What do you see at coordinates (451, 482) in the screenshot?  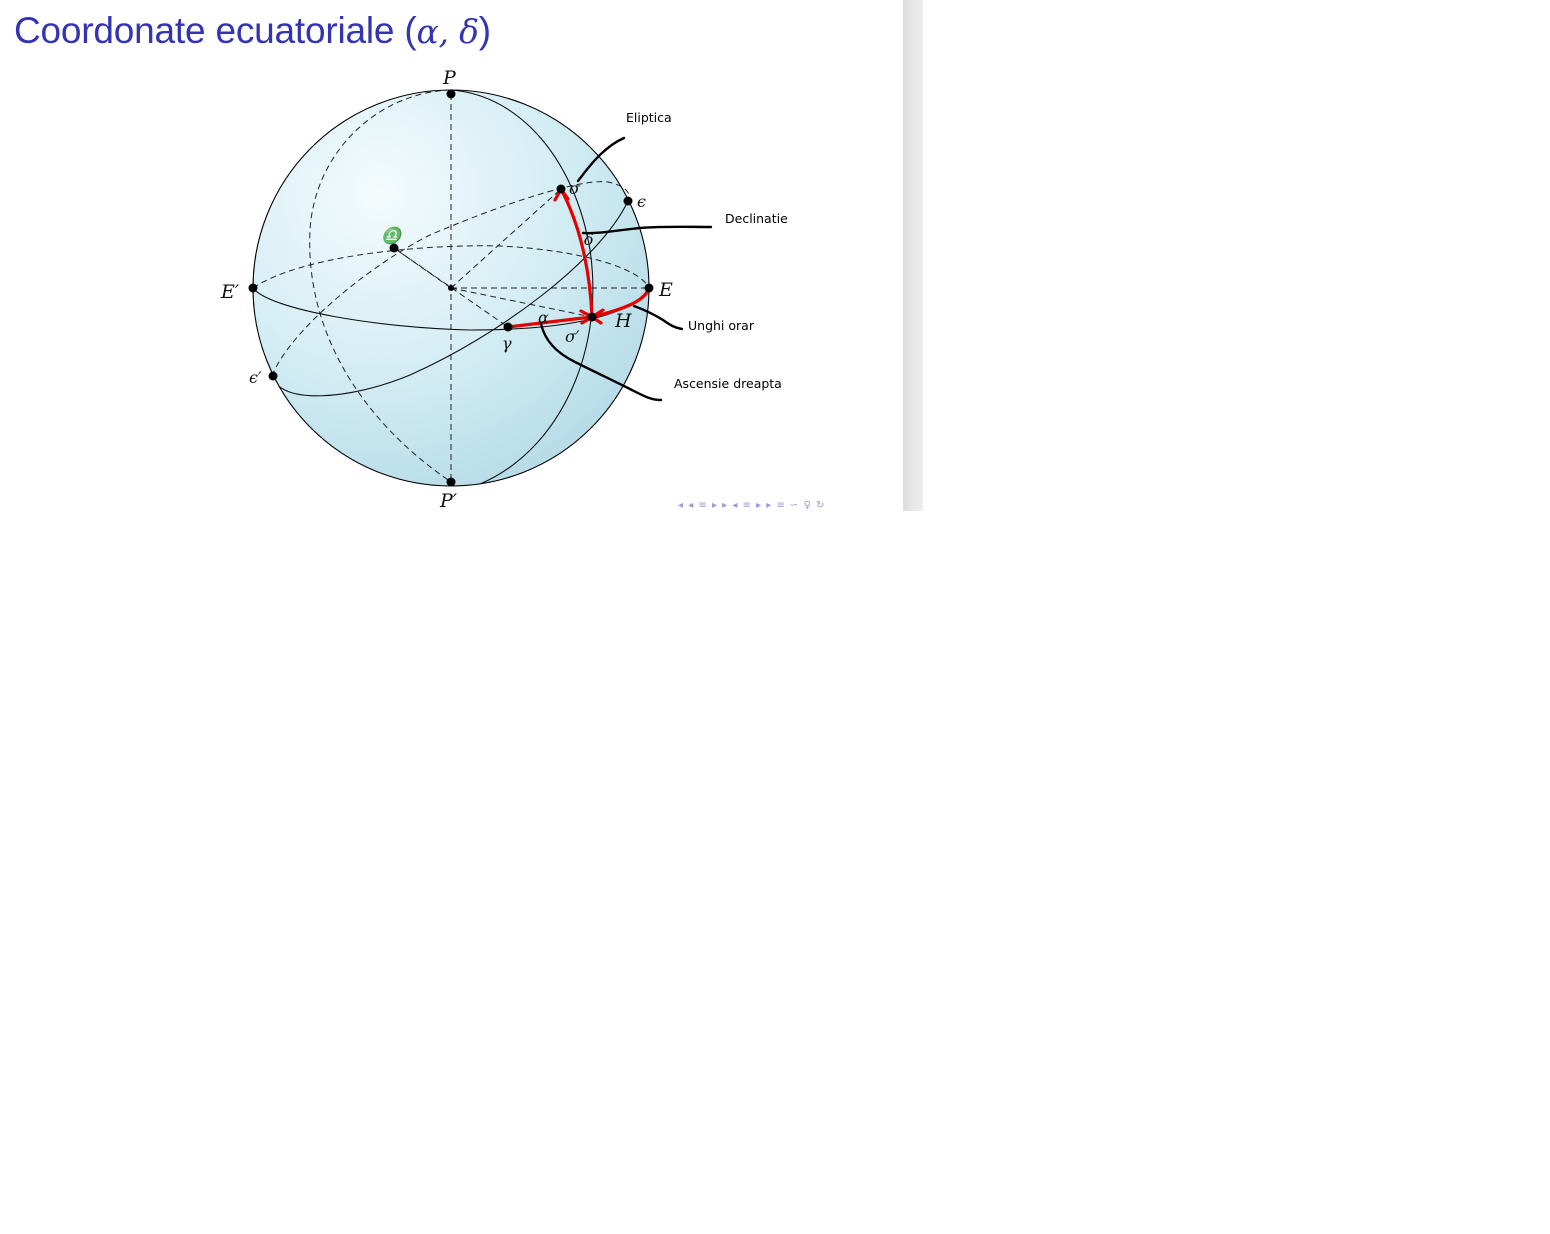 I see `point-P-prime` at bounding box center [451, 482].